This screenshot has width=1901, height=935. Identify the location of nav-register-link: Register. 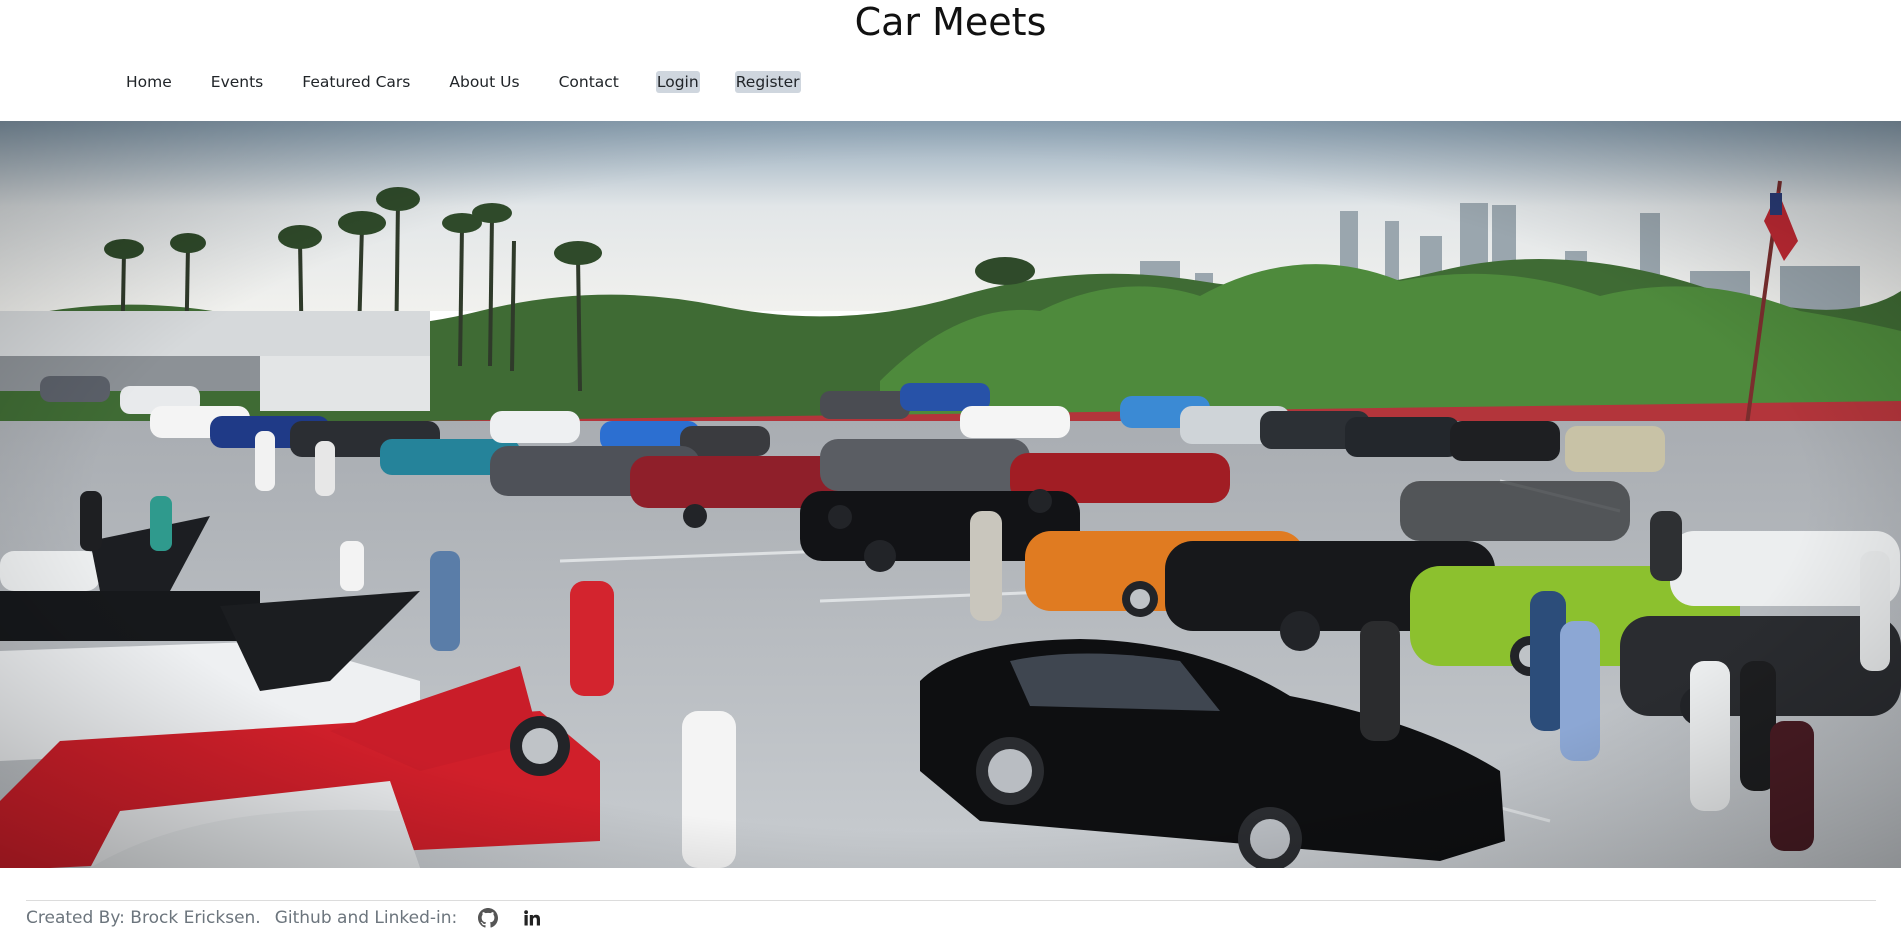
(767, 82).